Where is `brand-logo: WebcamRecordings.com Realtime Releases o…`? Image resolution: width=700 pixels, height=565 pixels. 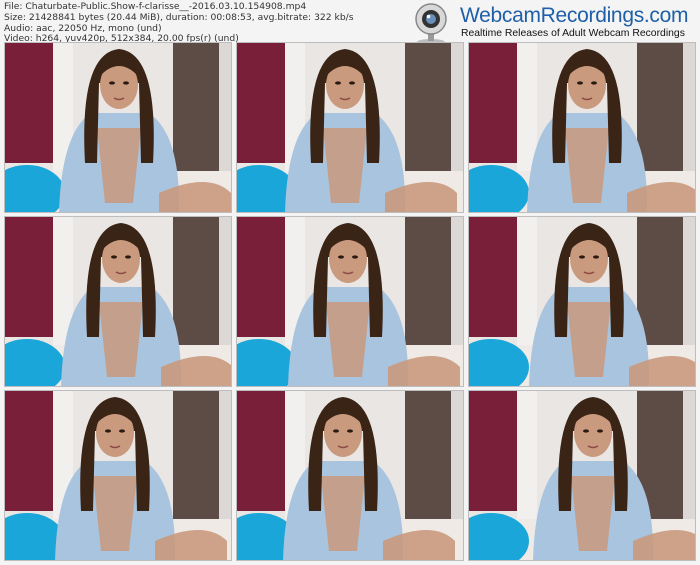
brand-logo: WebcamRecordings.com Realtime Releases o… is located at coordinates (549, 23).